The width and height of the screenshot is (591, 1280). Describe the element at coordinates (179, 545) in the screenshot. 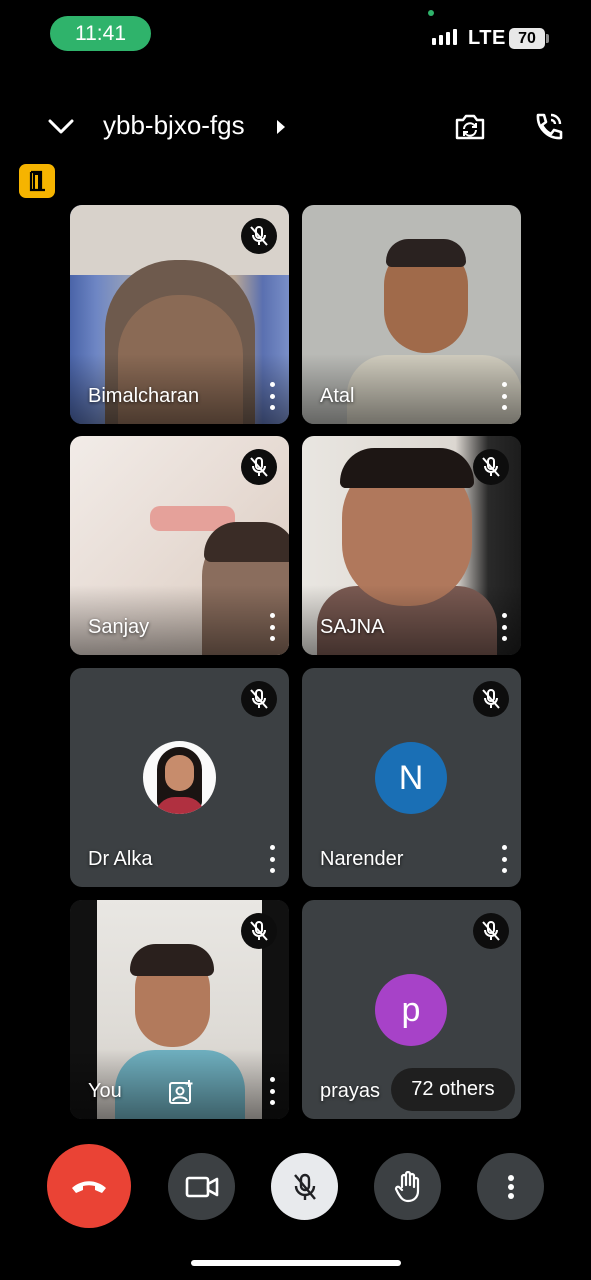

I see `participant-tile: Sanjay` at that location.